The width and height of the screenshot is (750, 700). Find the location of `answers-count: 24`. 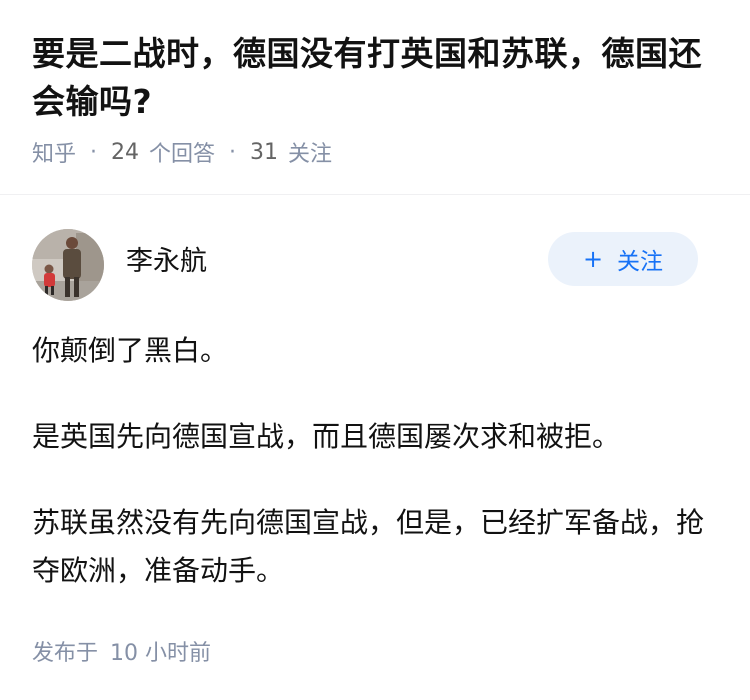

answers-count: 24 is located at coordinates (125, 152).